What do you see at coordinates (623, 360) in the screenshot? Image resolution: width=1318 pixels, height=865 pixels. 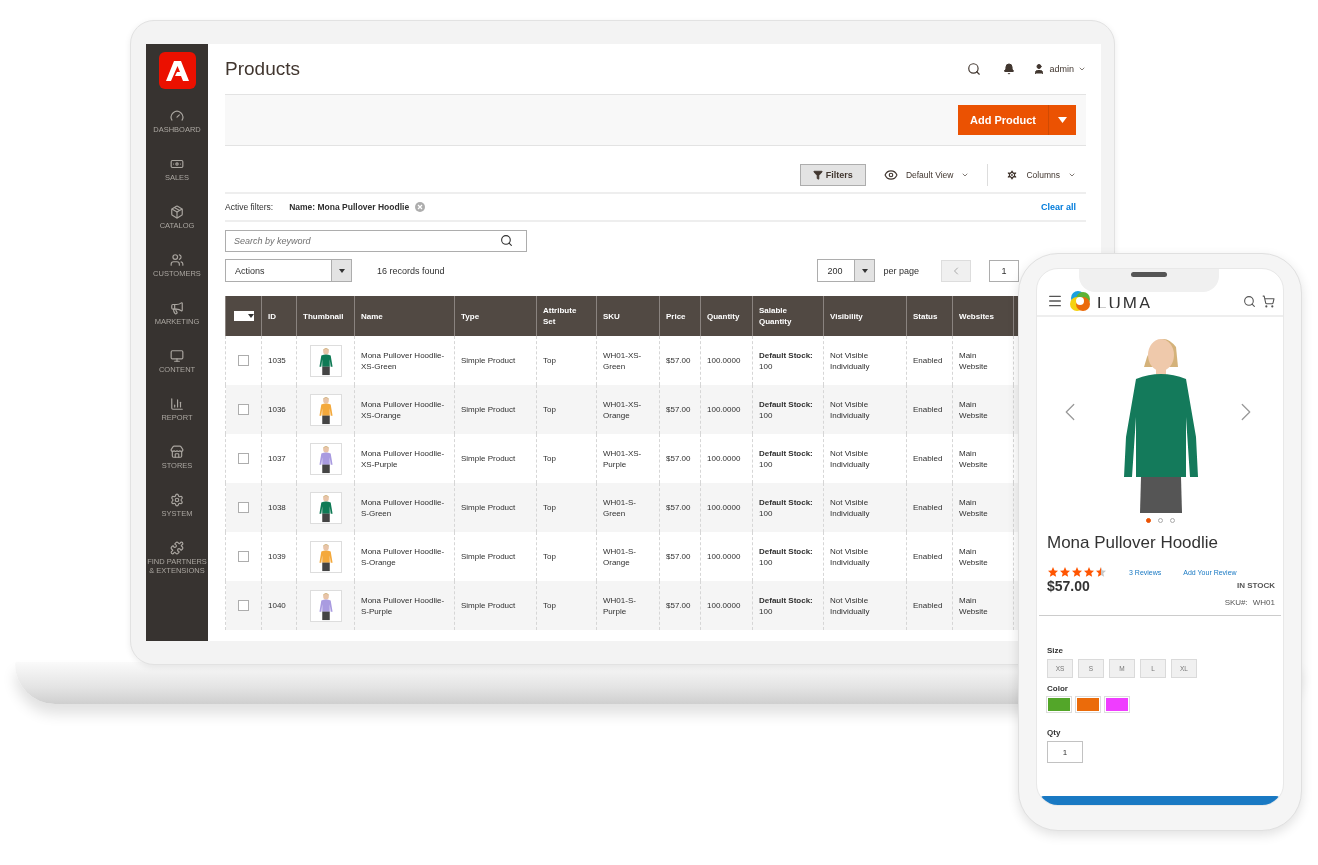 I see `table-cell-text: WH01-XS-Green` at bounding box center [623, 360].